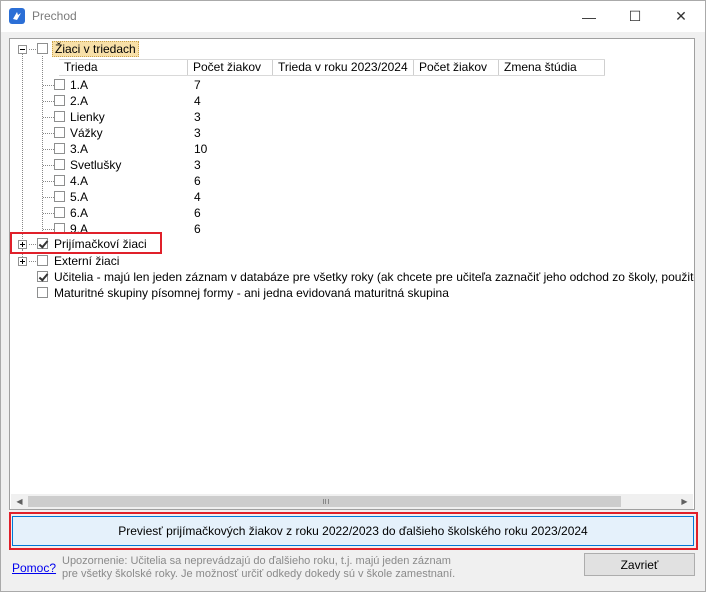  Describe the element at coordinates (42, 276) in the screenshot. I see `ucitelia-checkbox` at that location.